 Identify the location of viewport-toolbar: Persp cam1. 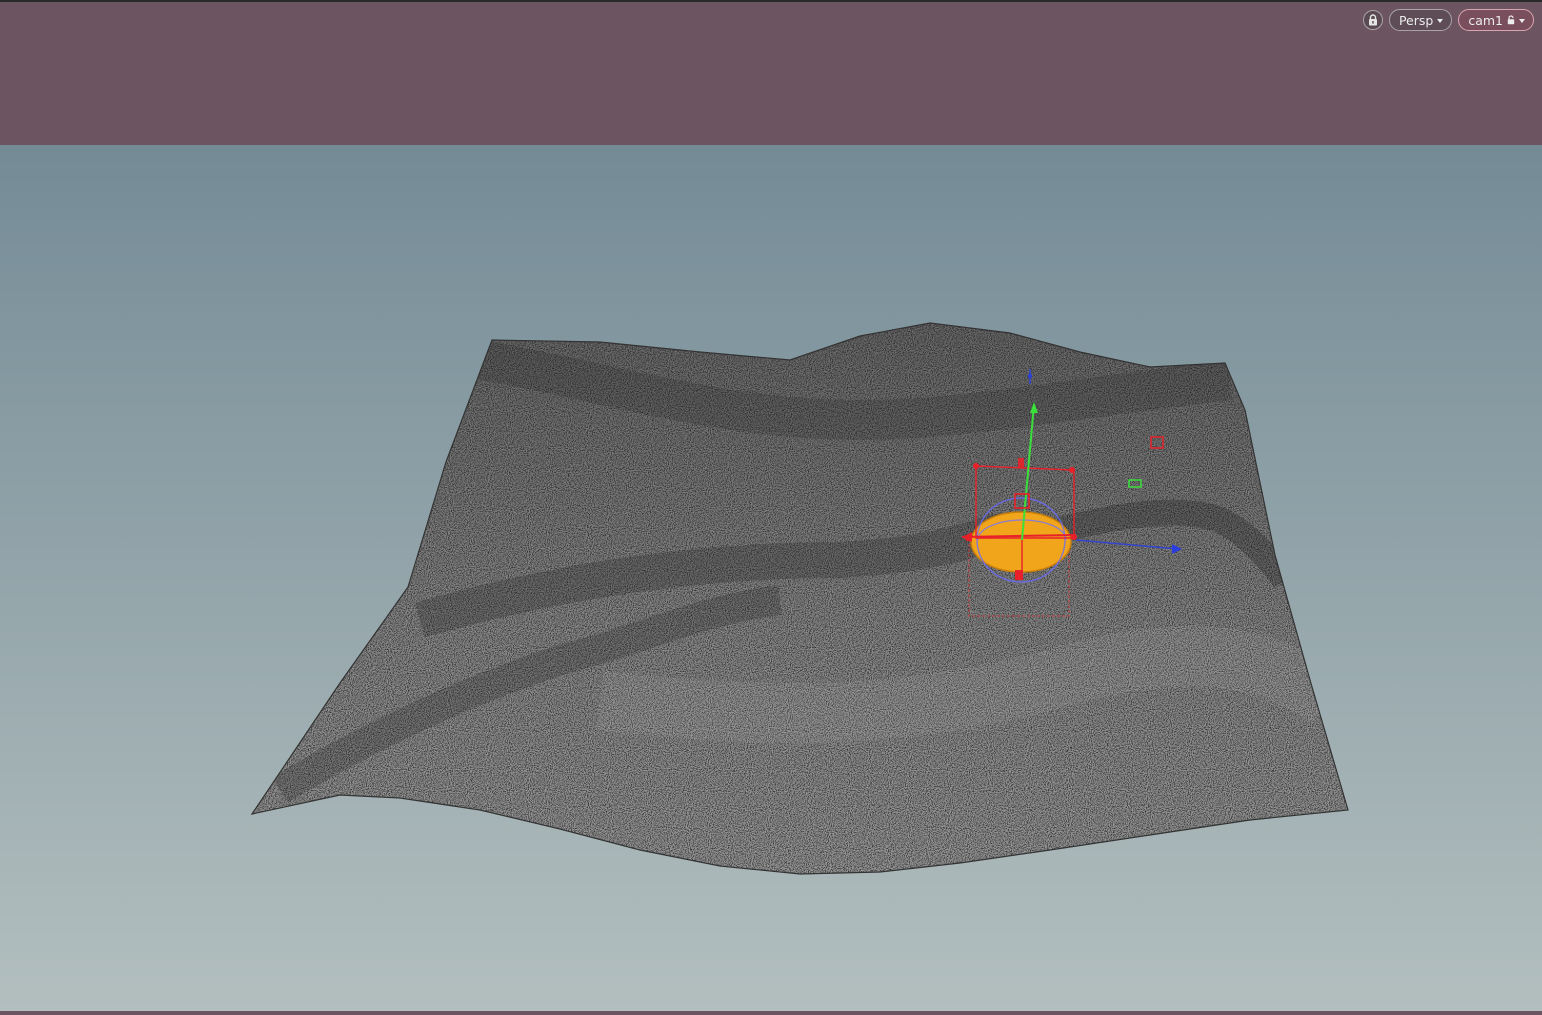
(1448, 20).